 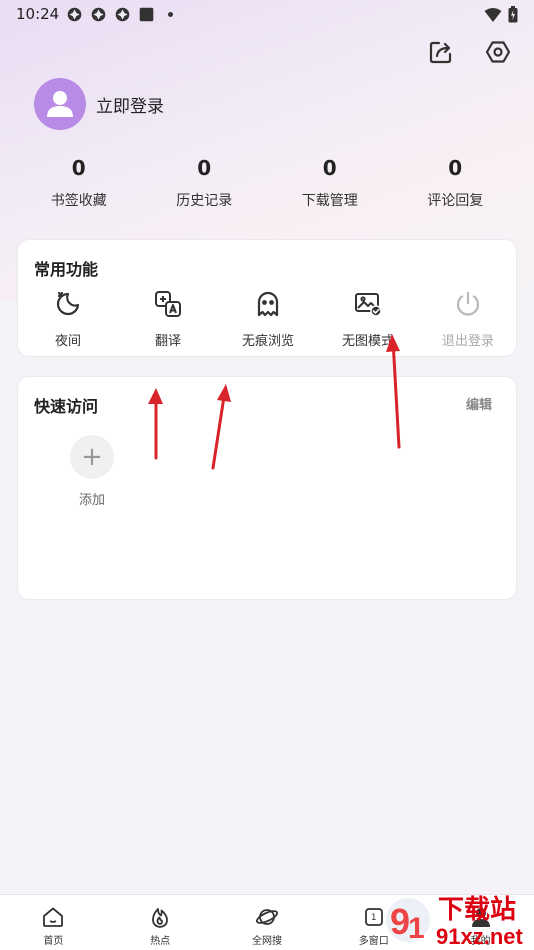 I want to click on planet-icon, so click(x=266, y=917).